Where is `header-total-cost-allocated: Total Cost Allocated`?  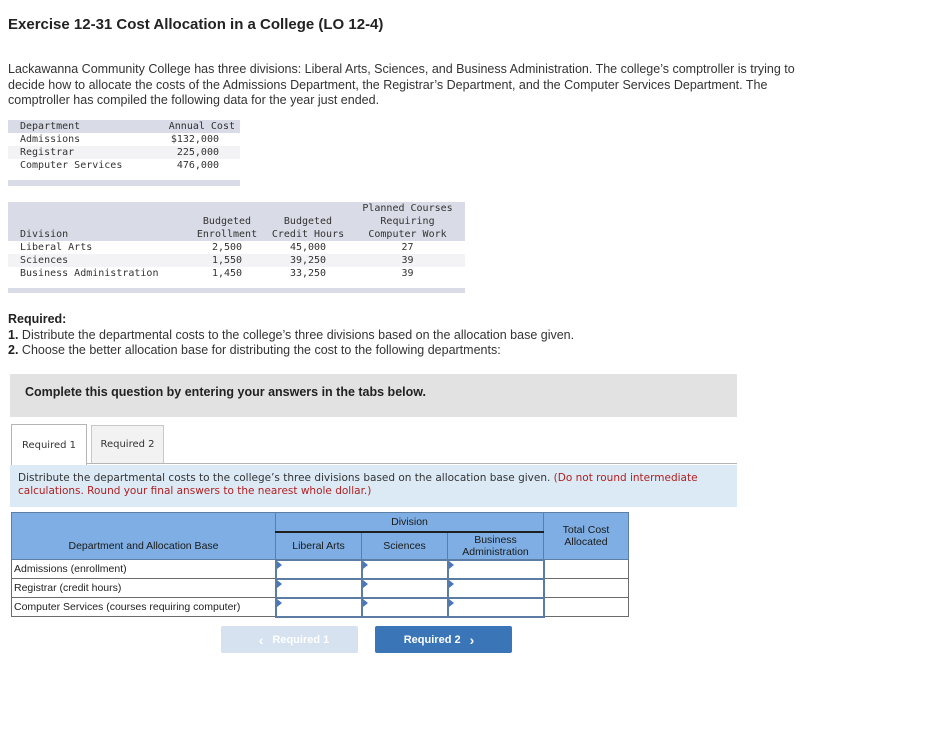 header-total-cost-allocated: Total Cost Allocated is located at coordinates (586, 536).